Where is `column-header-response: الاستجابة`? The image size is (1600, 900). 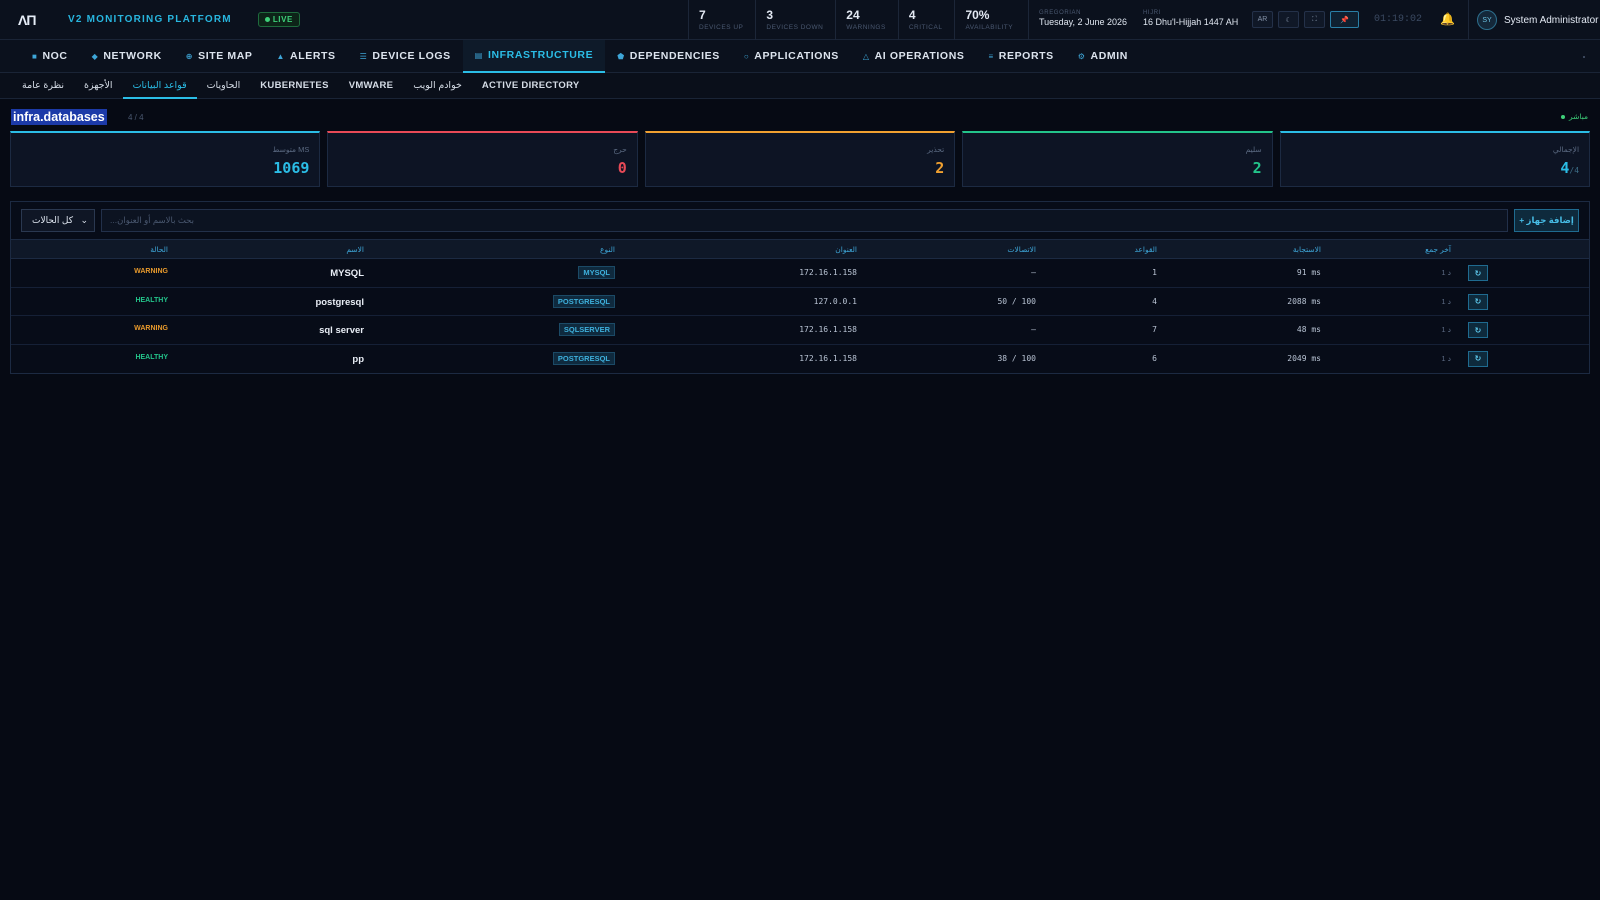
column-header-response: الاستجابة is located at coordinates (1307, 249).